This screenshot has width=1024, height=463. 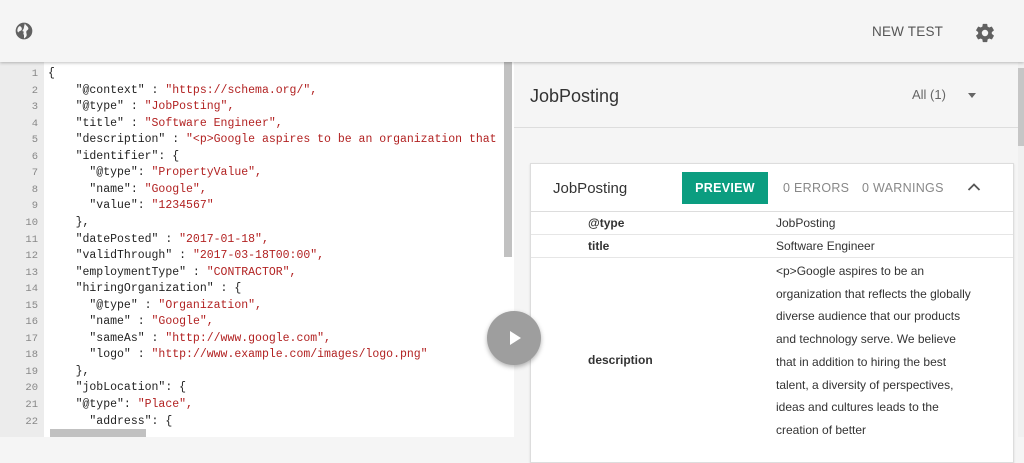 What do you see at coordinates (34, 123) in the screenshot?
I see `line-number: 4` at bounding box center [34, 123].